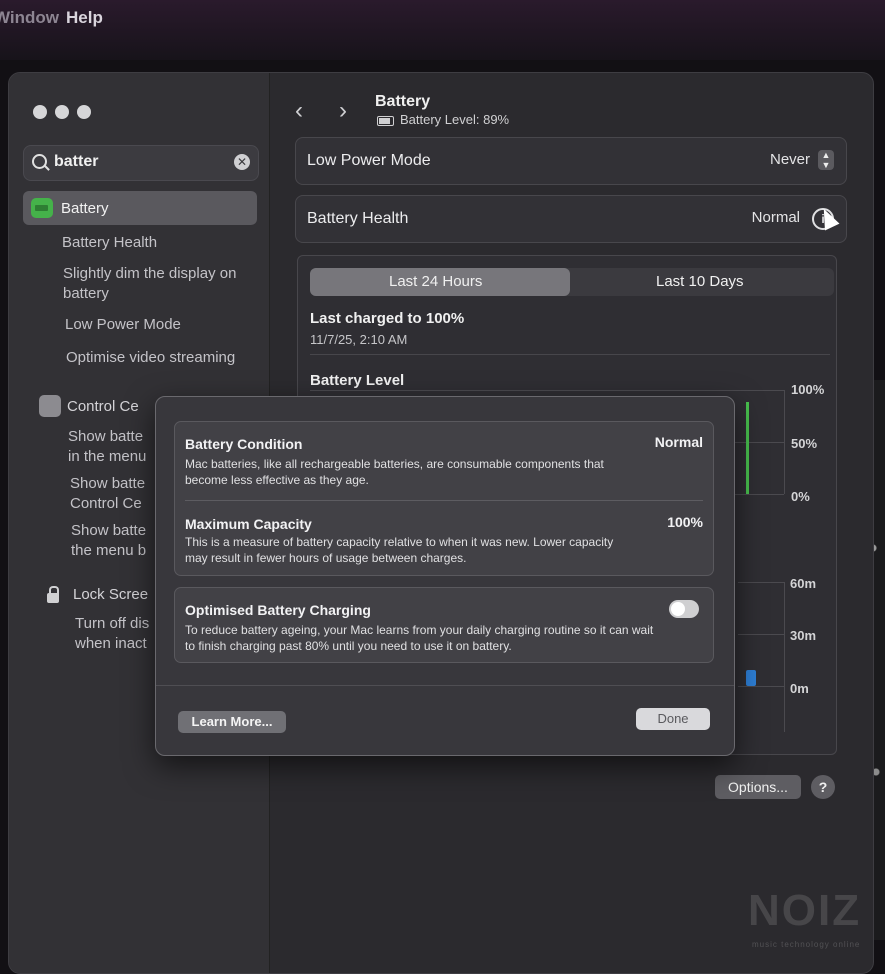  Describe the element at coordinates (85, 208) in the screenshot. I see `sidebar-item-label: Battery` at that location.